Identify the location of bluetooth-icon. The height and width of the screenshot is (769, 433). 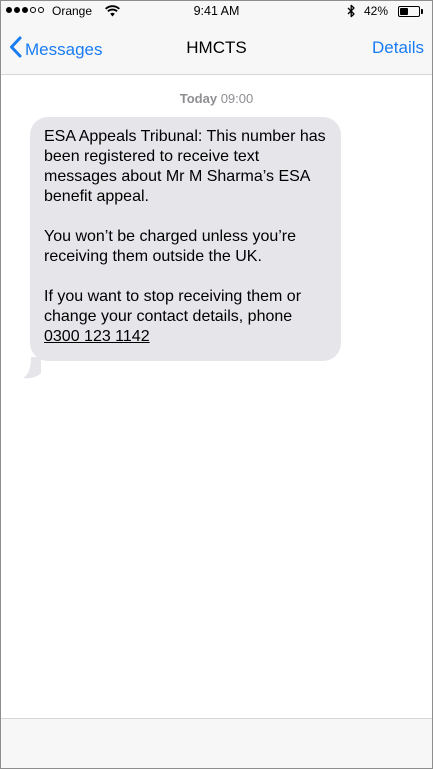
(351, 12).